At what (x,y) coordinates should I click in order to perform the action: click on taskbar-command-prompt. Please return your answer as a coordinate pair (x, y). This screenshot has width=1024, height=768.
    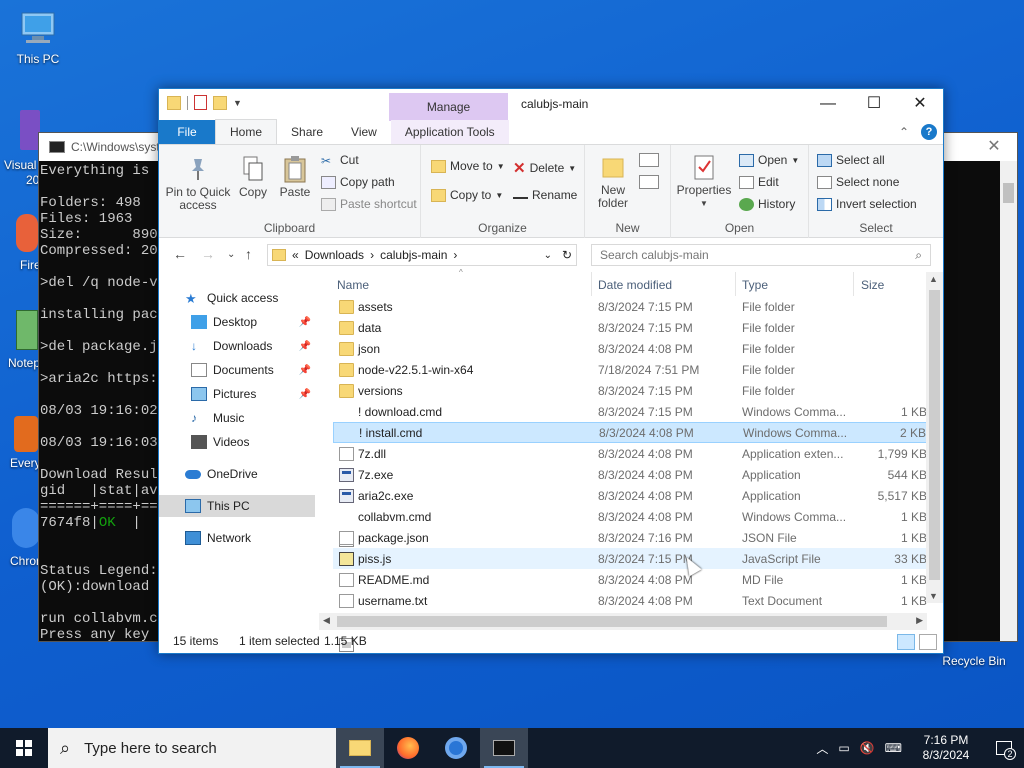
    Looking at the image, I should click on (504, 748).